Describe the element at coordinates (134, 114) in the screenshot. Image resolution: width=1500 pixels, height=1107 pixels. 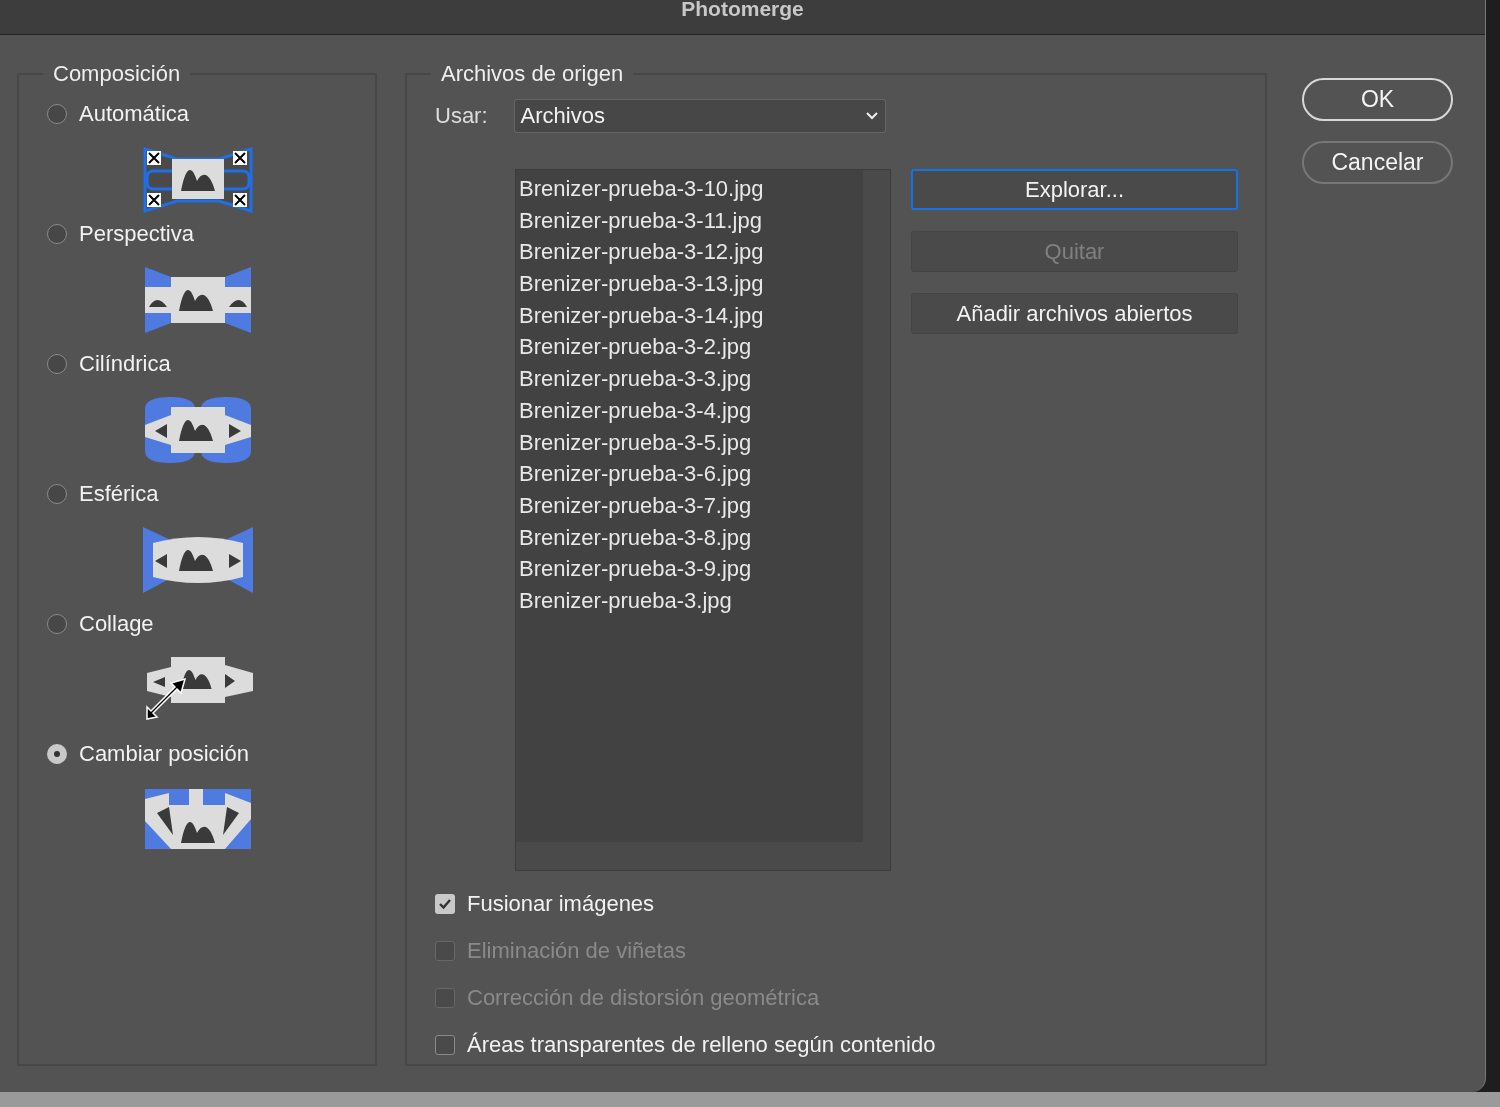
I see `option-label: Automática` at that location.